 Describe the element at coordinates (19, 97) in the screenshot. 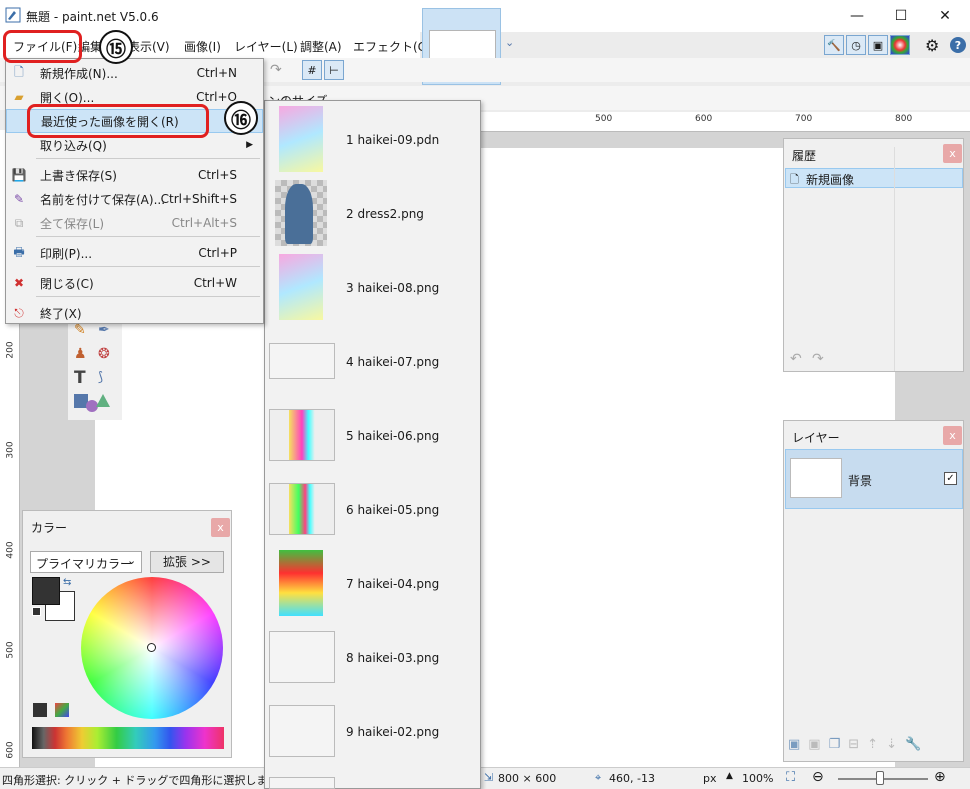

I see `folder-icon: ▰` at that location.